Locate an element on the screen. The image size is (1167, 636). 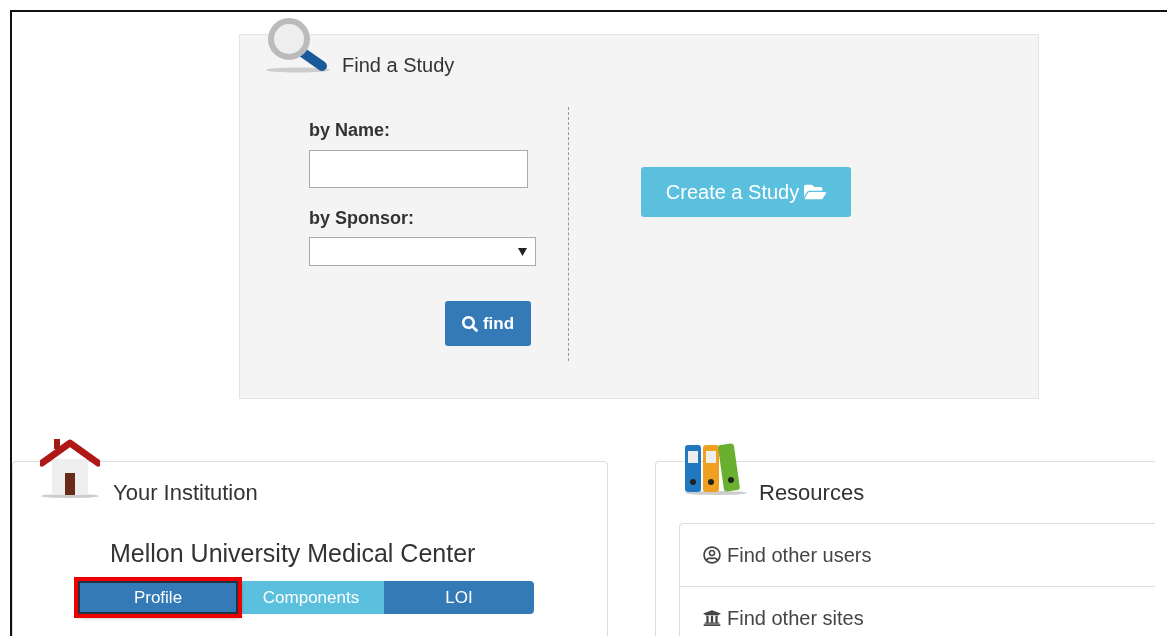
house-icon is located at coordinates (70, 468).